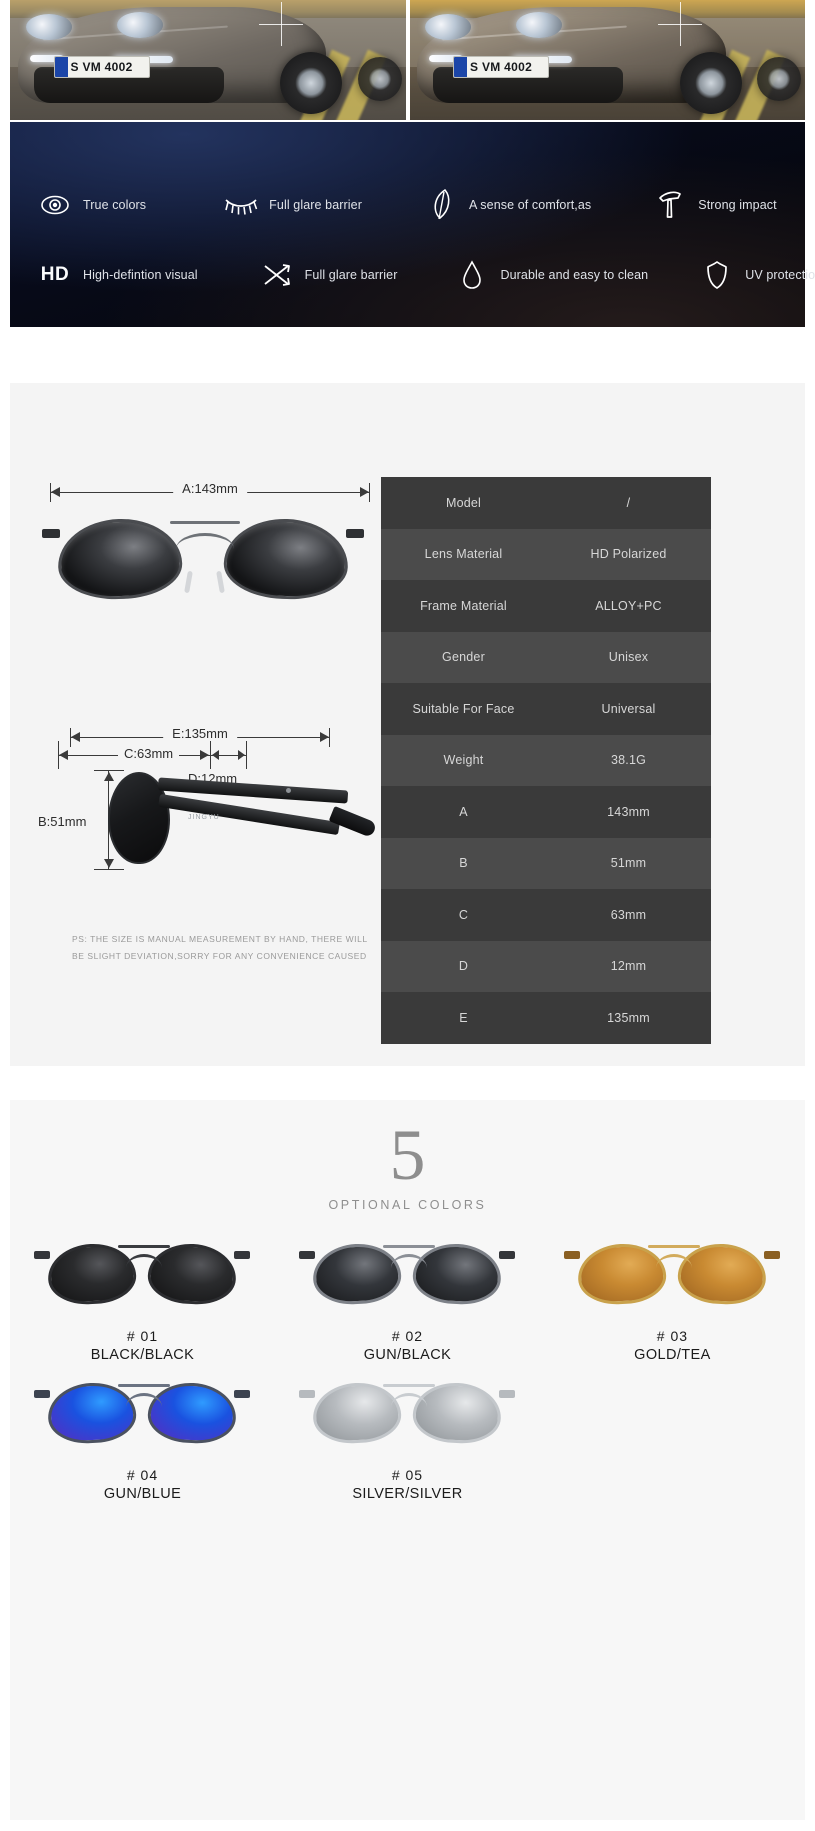 This screenshot has width=815, height=1831. What do you see at coordinates (142, 1475) in the screenshot?
I see `color-code: # 04` at bounding box center [142, 1475].